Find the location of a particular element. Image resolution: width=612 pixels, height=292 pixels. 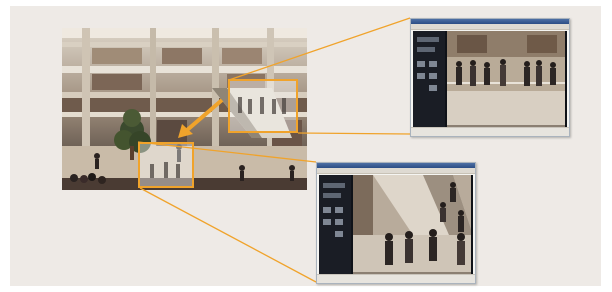

zoomed-video-upper is located at coordinates (506, 79).